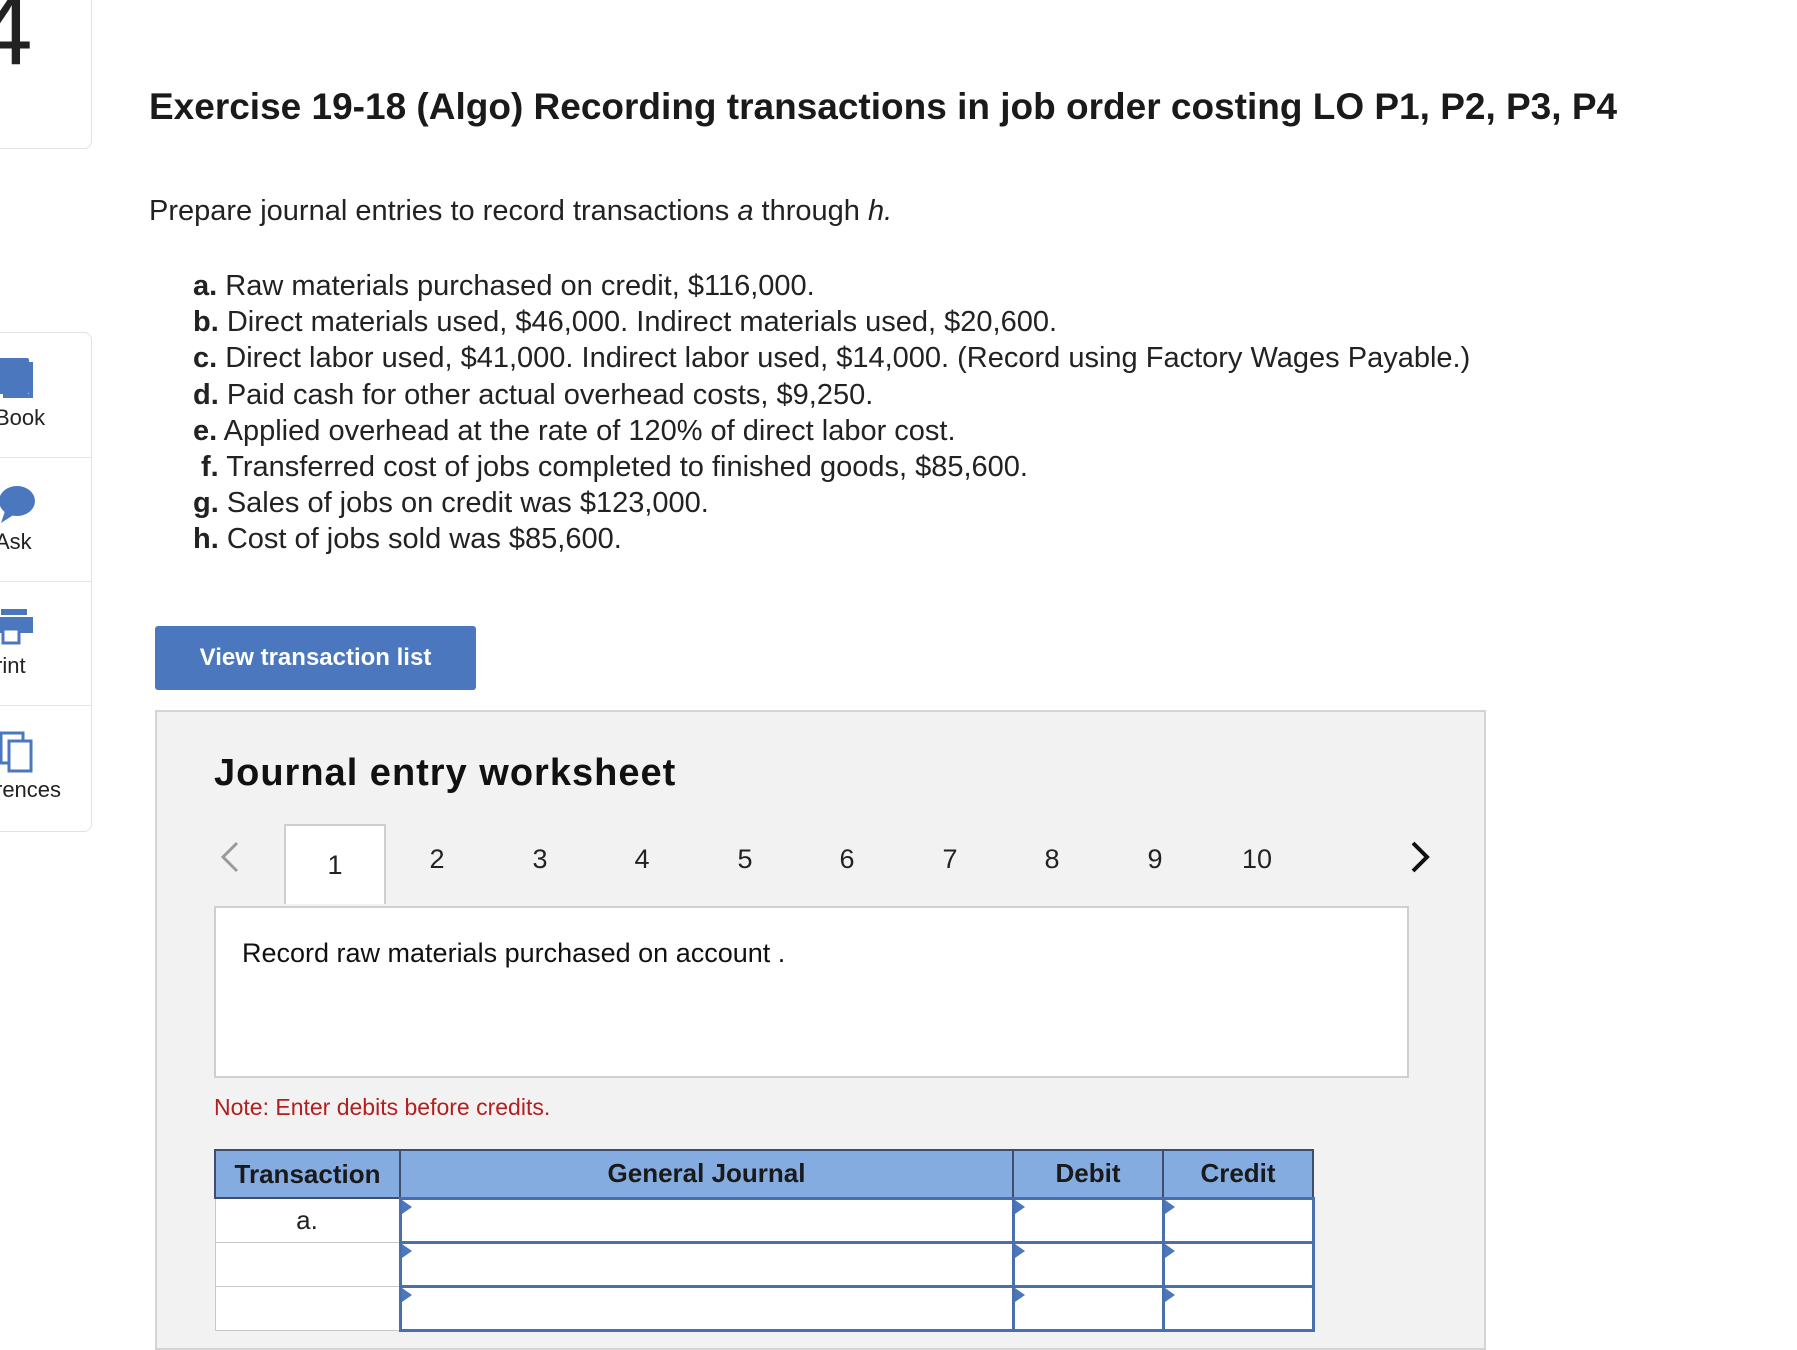 The width and height of the screenshot is (1797, 1350). Describe the element at coordinates (16, 541) in the screenshot. I see `sidebar-item-label: Ask` at that location.